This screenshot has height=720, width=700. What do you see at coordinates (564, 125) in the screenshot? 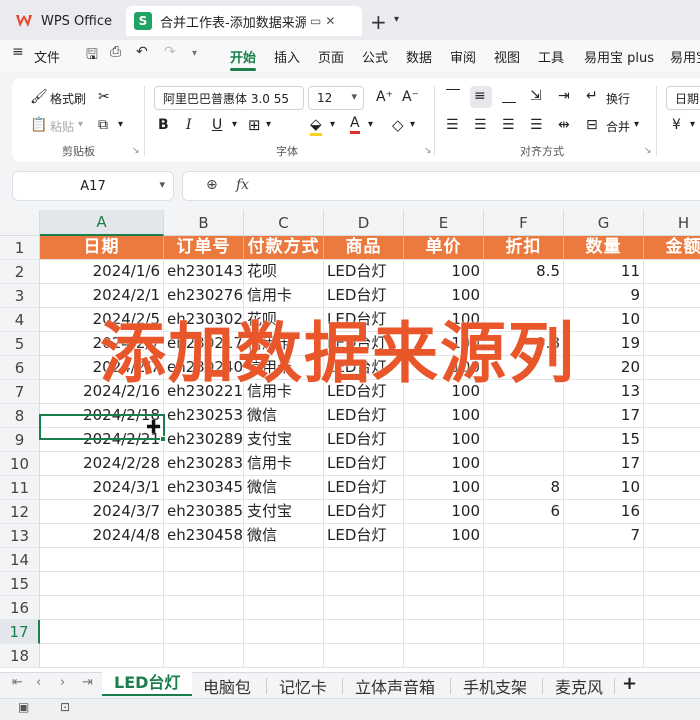
I see `distributed-icon: ⇹` at bounding box center [564, 125].